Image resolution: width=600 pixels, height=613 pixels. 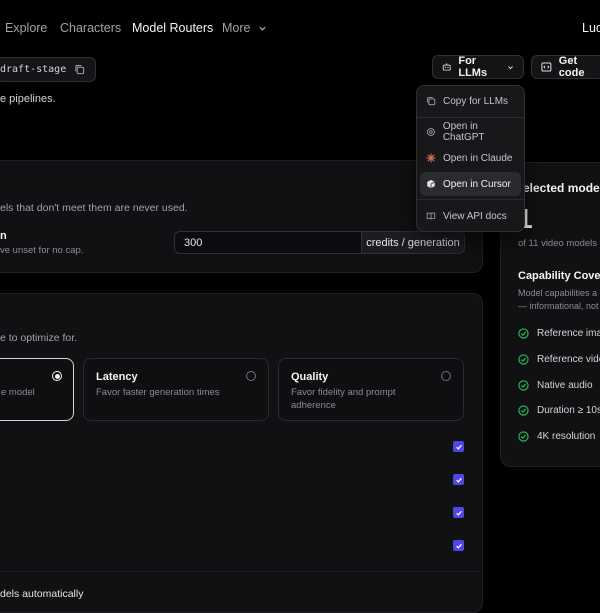 I want to click on selected-models-title: elected mode, so click(x=561, y=188).